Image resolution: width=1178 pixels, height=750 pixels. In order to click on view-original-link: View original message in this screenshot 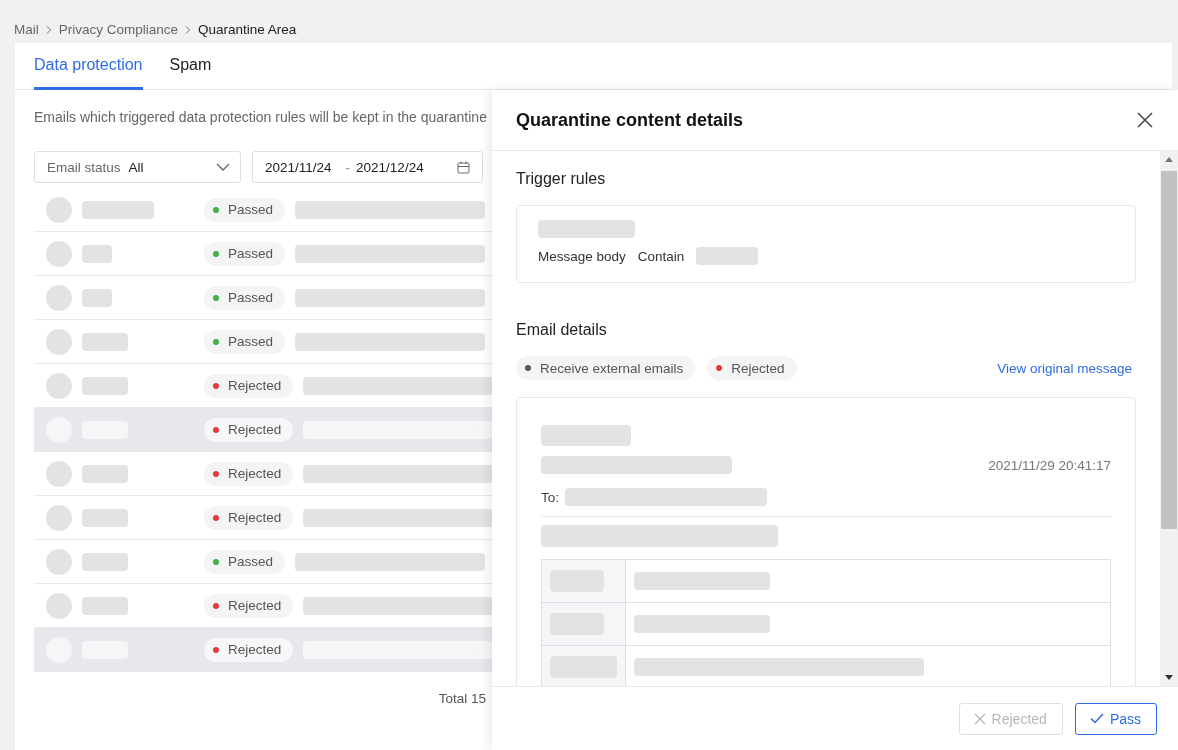, I will do `click(1064, 368)`.